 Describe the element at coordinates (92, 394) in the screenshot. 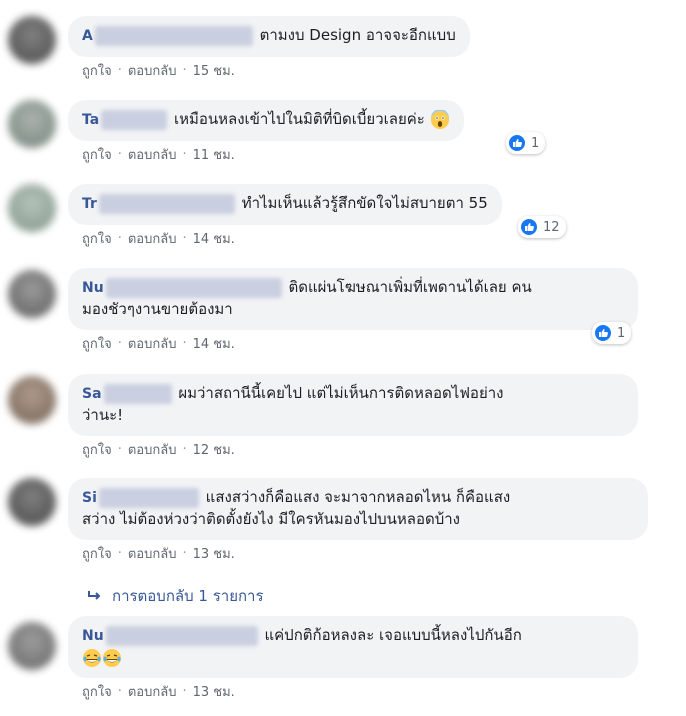

I see `comment-author: Sa` at that location.